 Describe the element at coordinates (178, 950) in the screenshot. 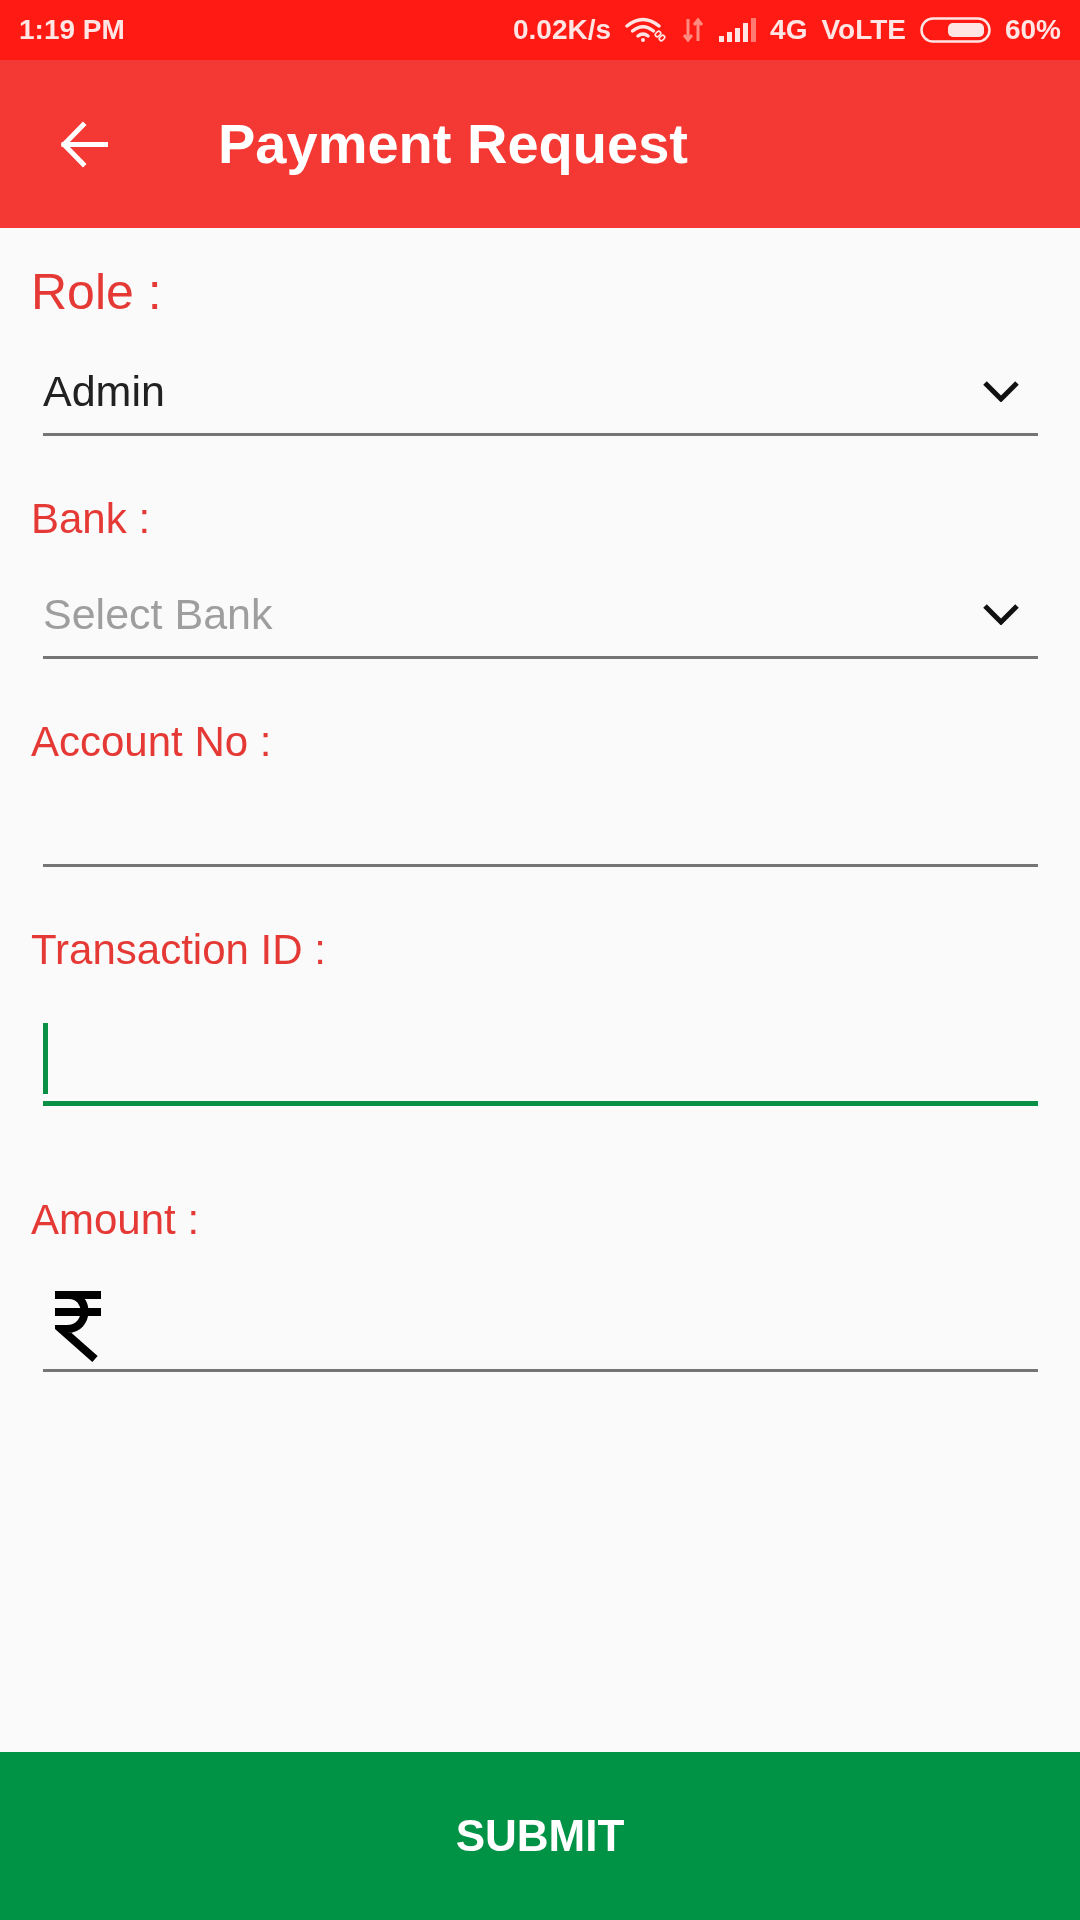

I see `field-label: Transaction ID :` at that location.